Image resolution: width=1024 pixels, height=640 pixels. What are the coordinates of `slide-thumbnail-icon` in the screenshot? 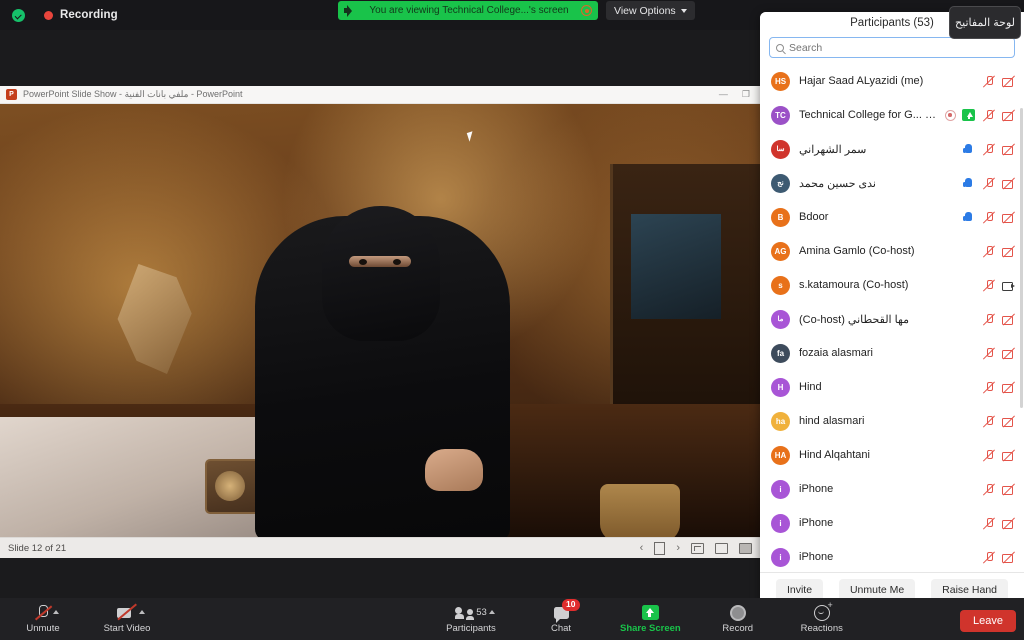 It's located at (660, 548).